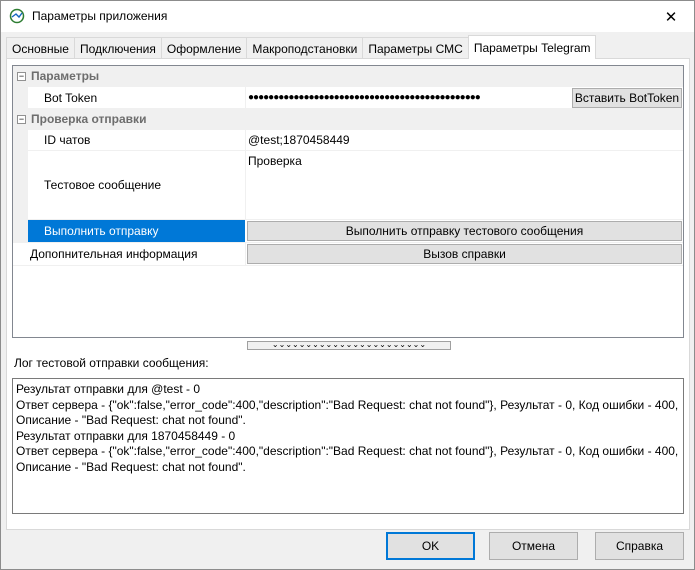 The height and width of the screenshot is (570, 695). What do you see at coordinates (430, 546) in the screenshot?
I see `ok-button: OK` at bounding box center [430, 546].